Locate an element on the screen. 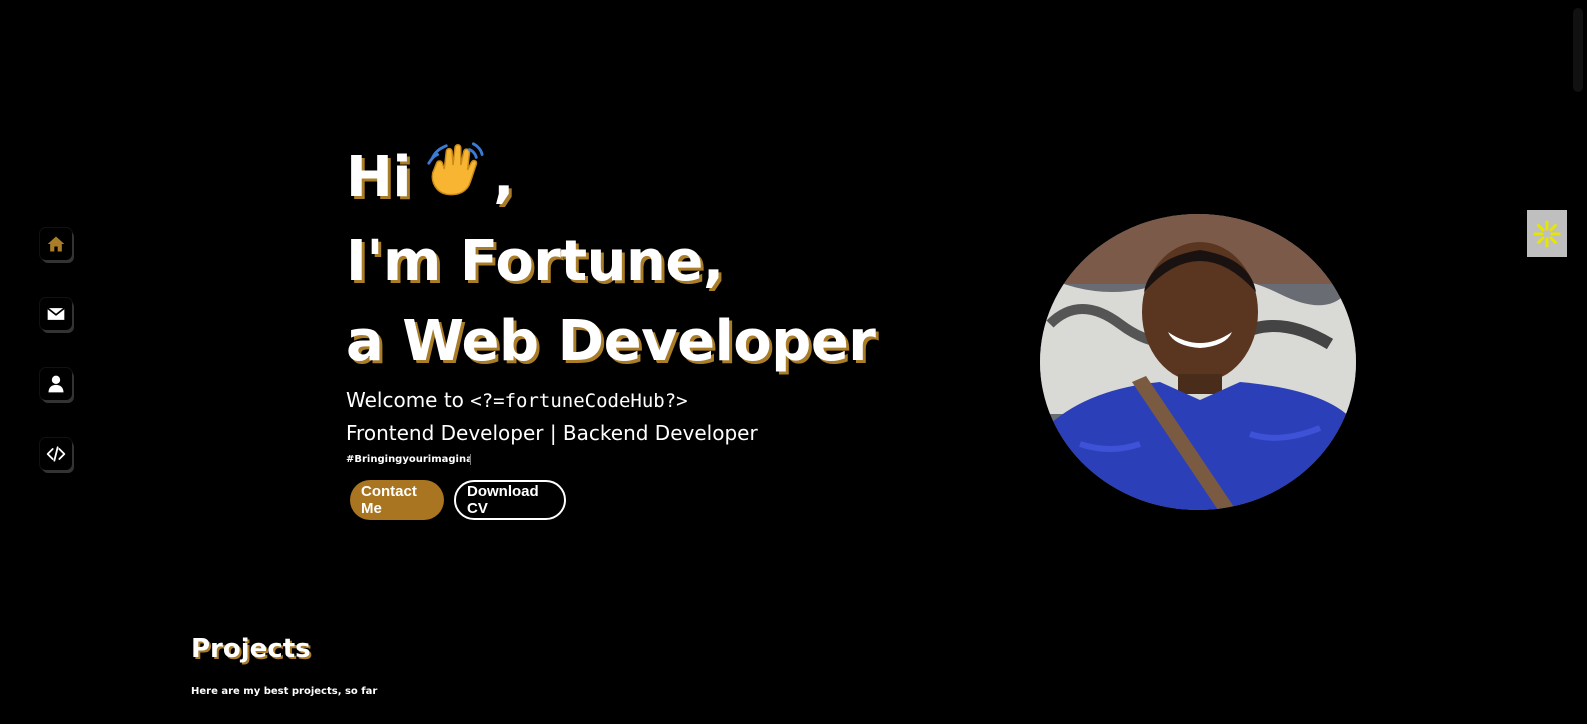  scrollbar-thumb is located at coordinates (1578, 50).